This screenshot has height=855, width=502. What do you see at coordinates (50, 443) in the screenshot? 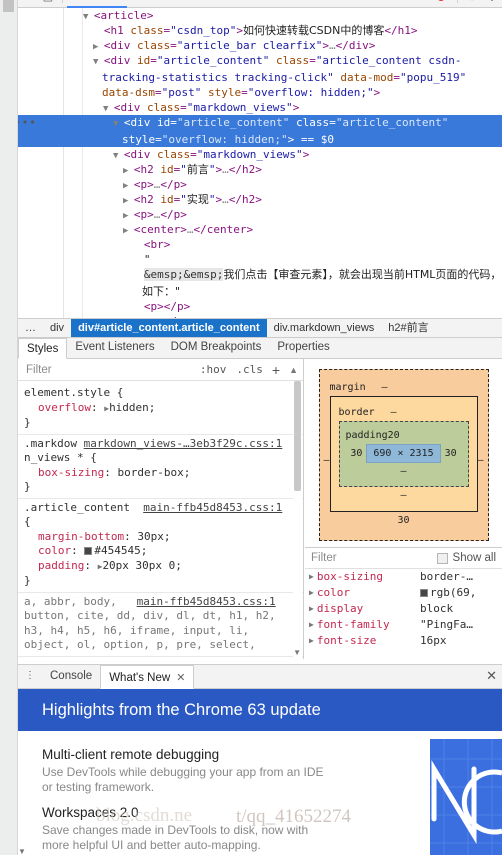
I see `css-selector-part1: .markdow` at bounding box center [50, 443].